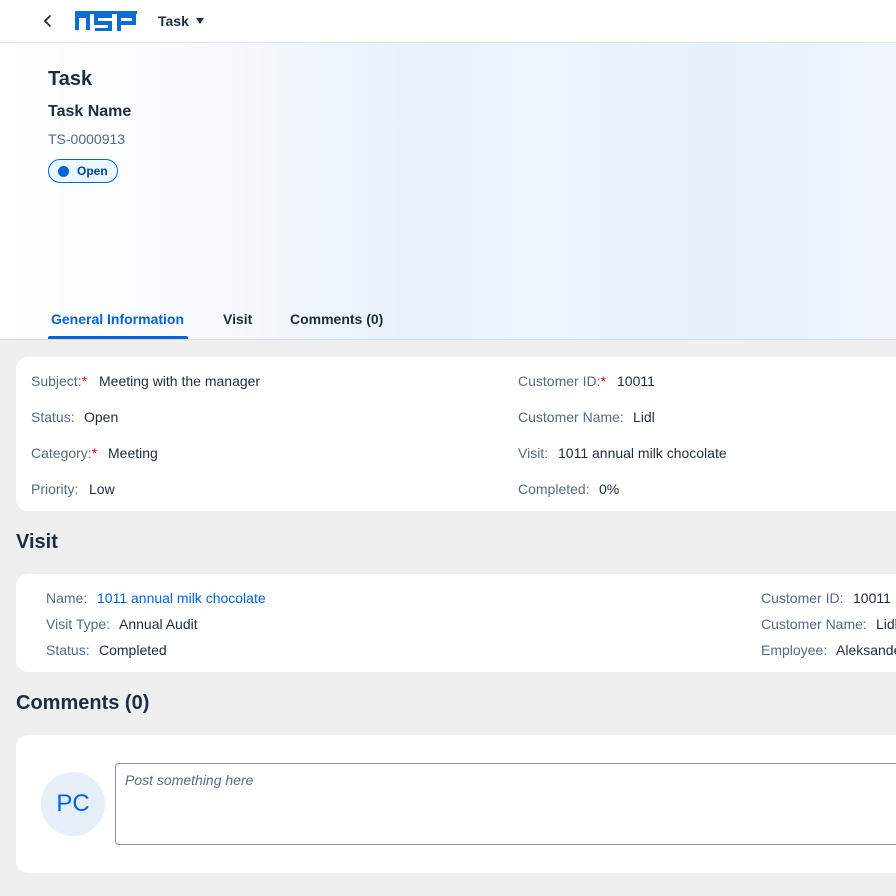  Describe the element at coordinates (106, 21) in the screenshot. I see `nsp-logo` at that location.